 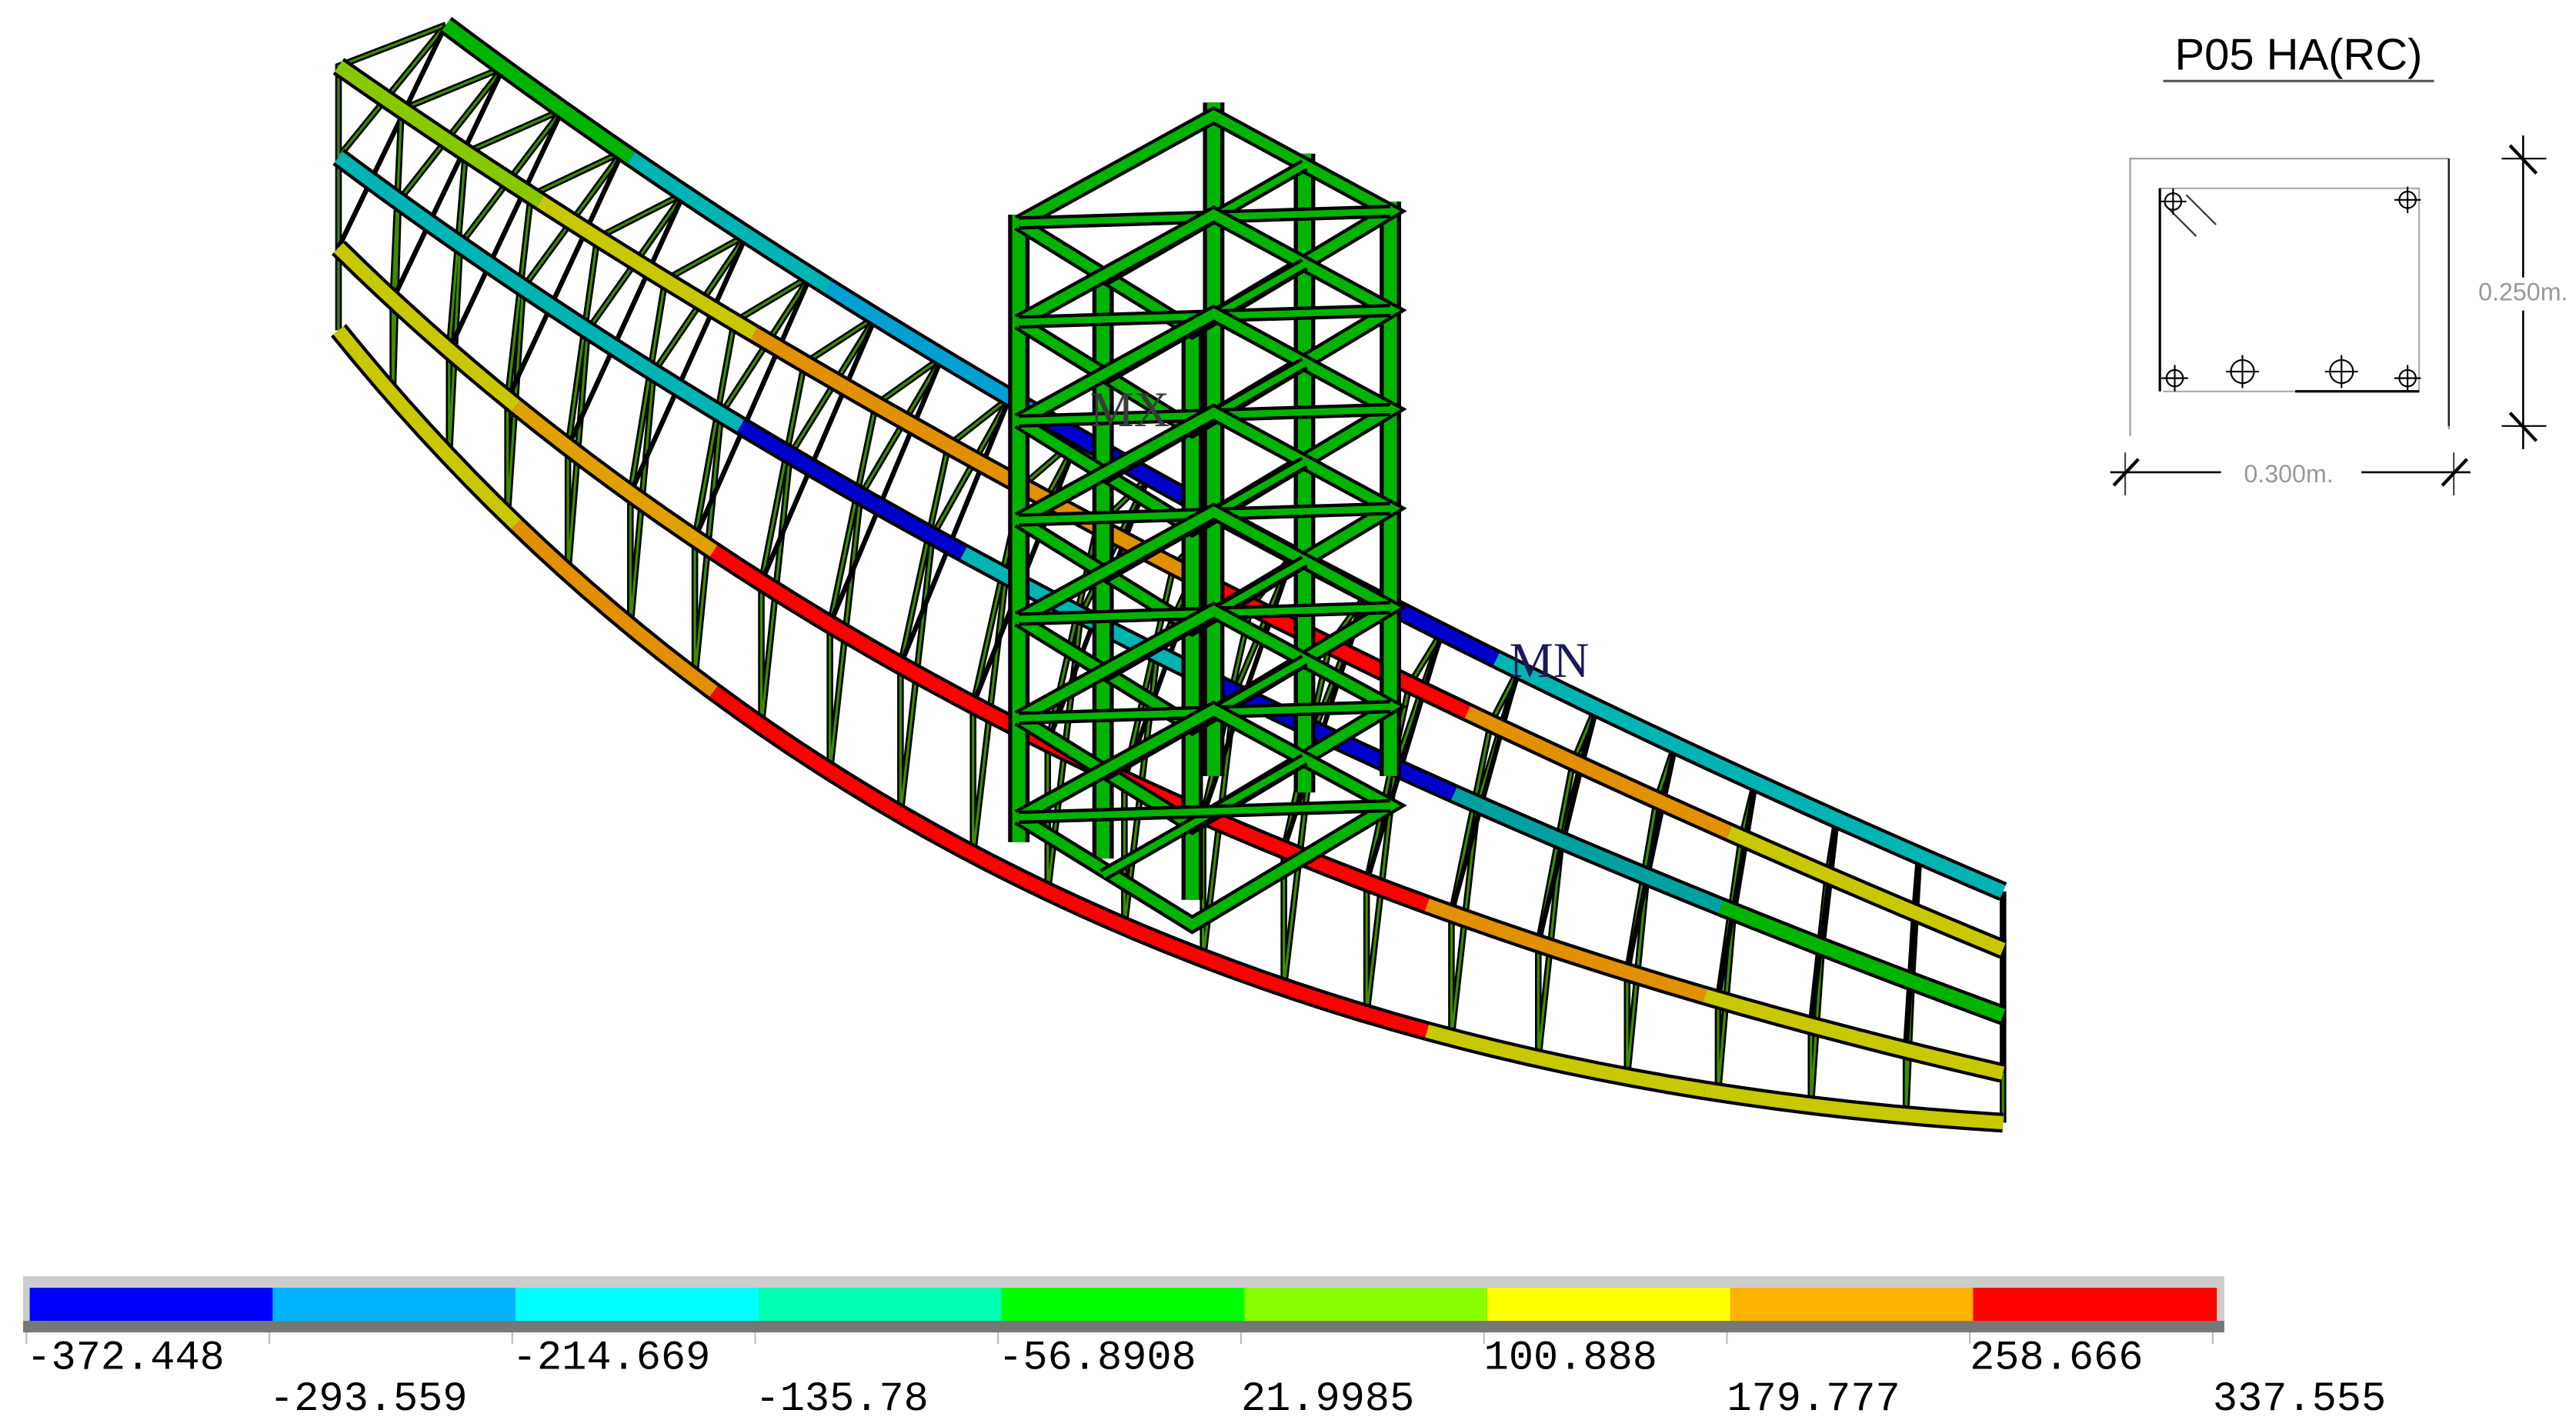 What do you see at coordinates (2056, 1358) in the screenshot?
I see `legend-tick-label: 258.666` at bounding box center [2056, 1358].